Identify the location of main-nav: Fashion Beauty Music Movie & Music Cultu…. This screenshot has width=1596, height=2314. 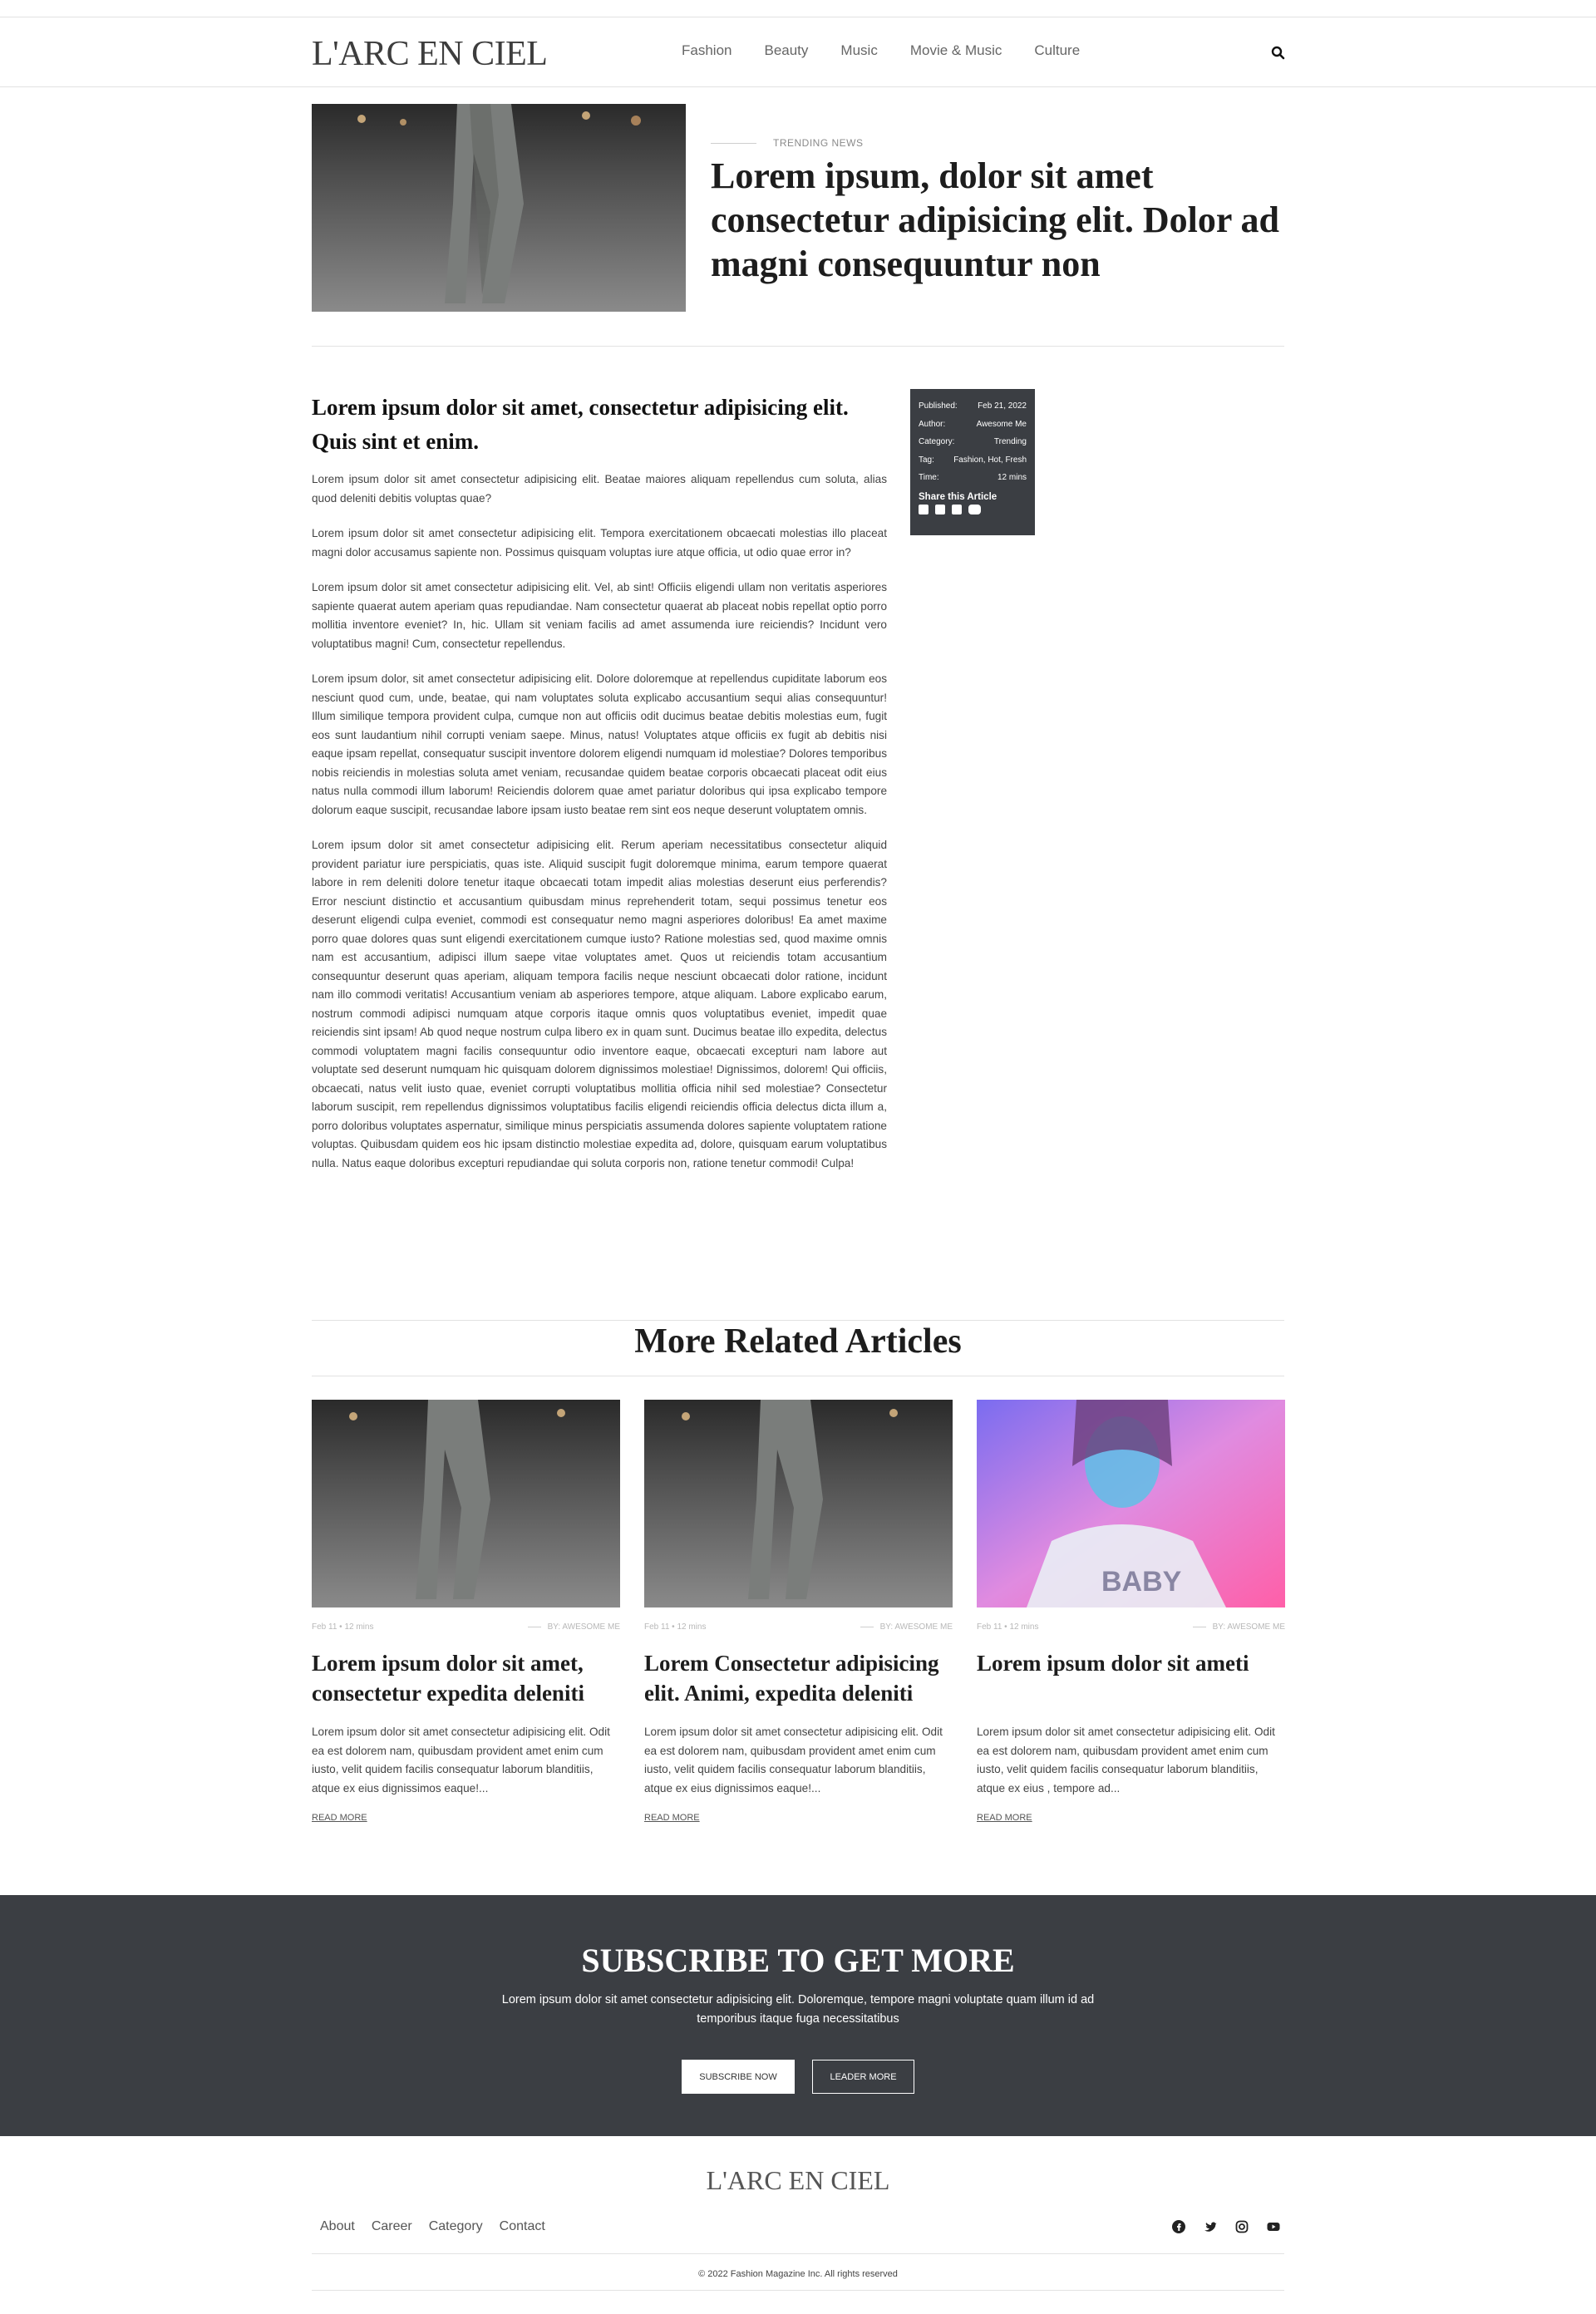
(897, 50).